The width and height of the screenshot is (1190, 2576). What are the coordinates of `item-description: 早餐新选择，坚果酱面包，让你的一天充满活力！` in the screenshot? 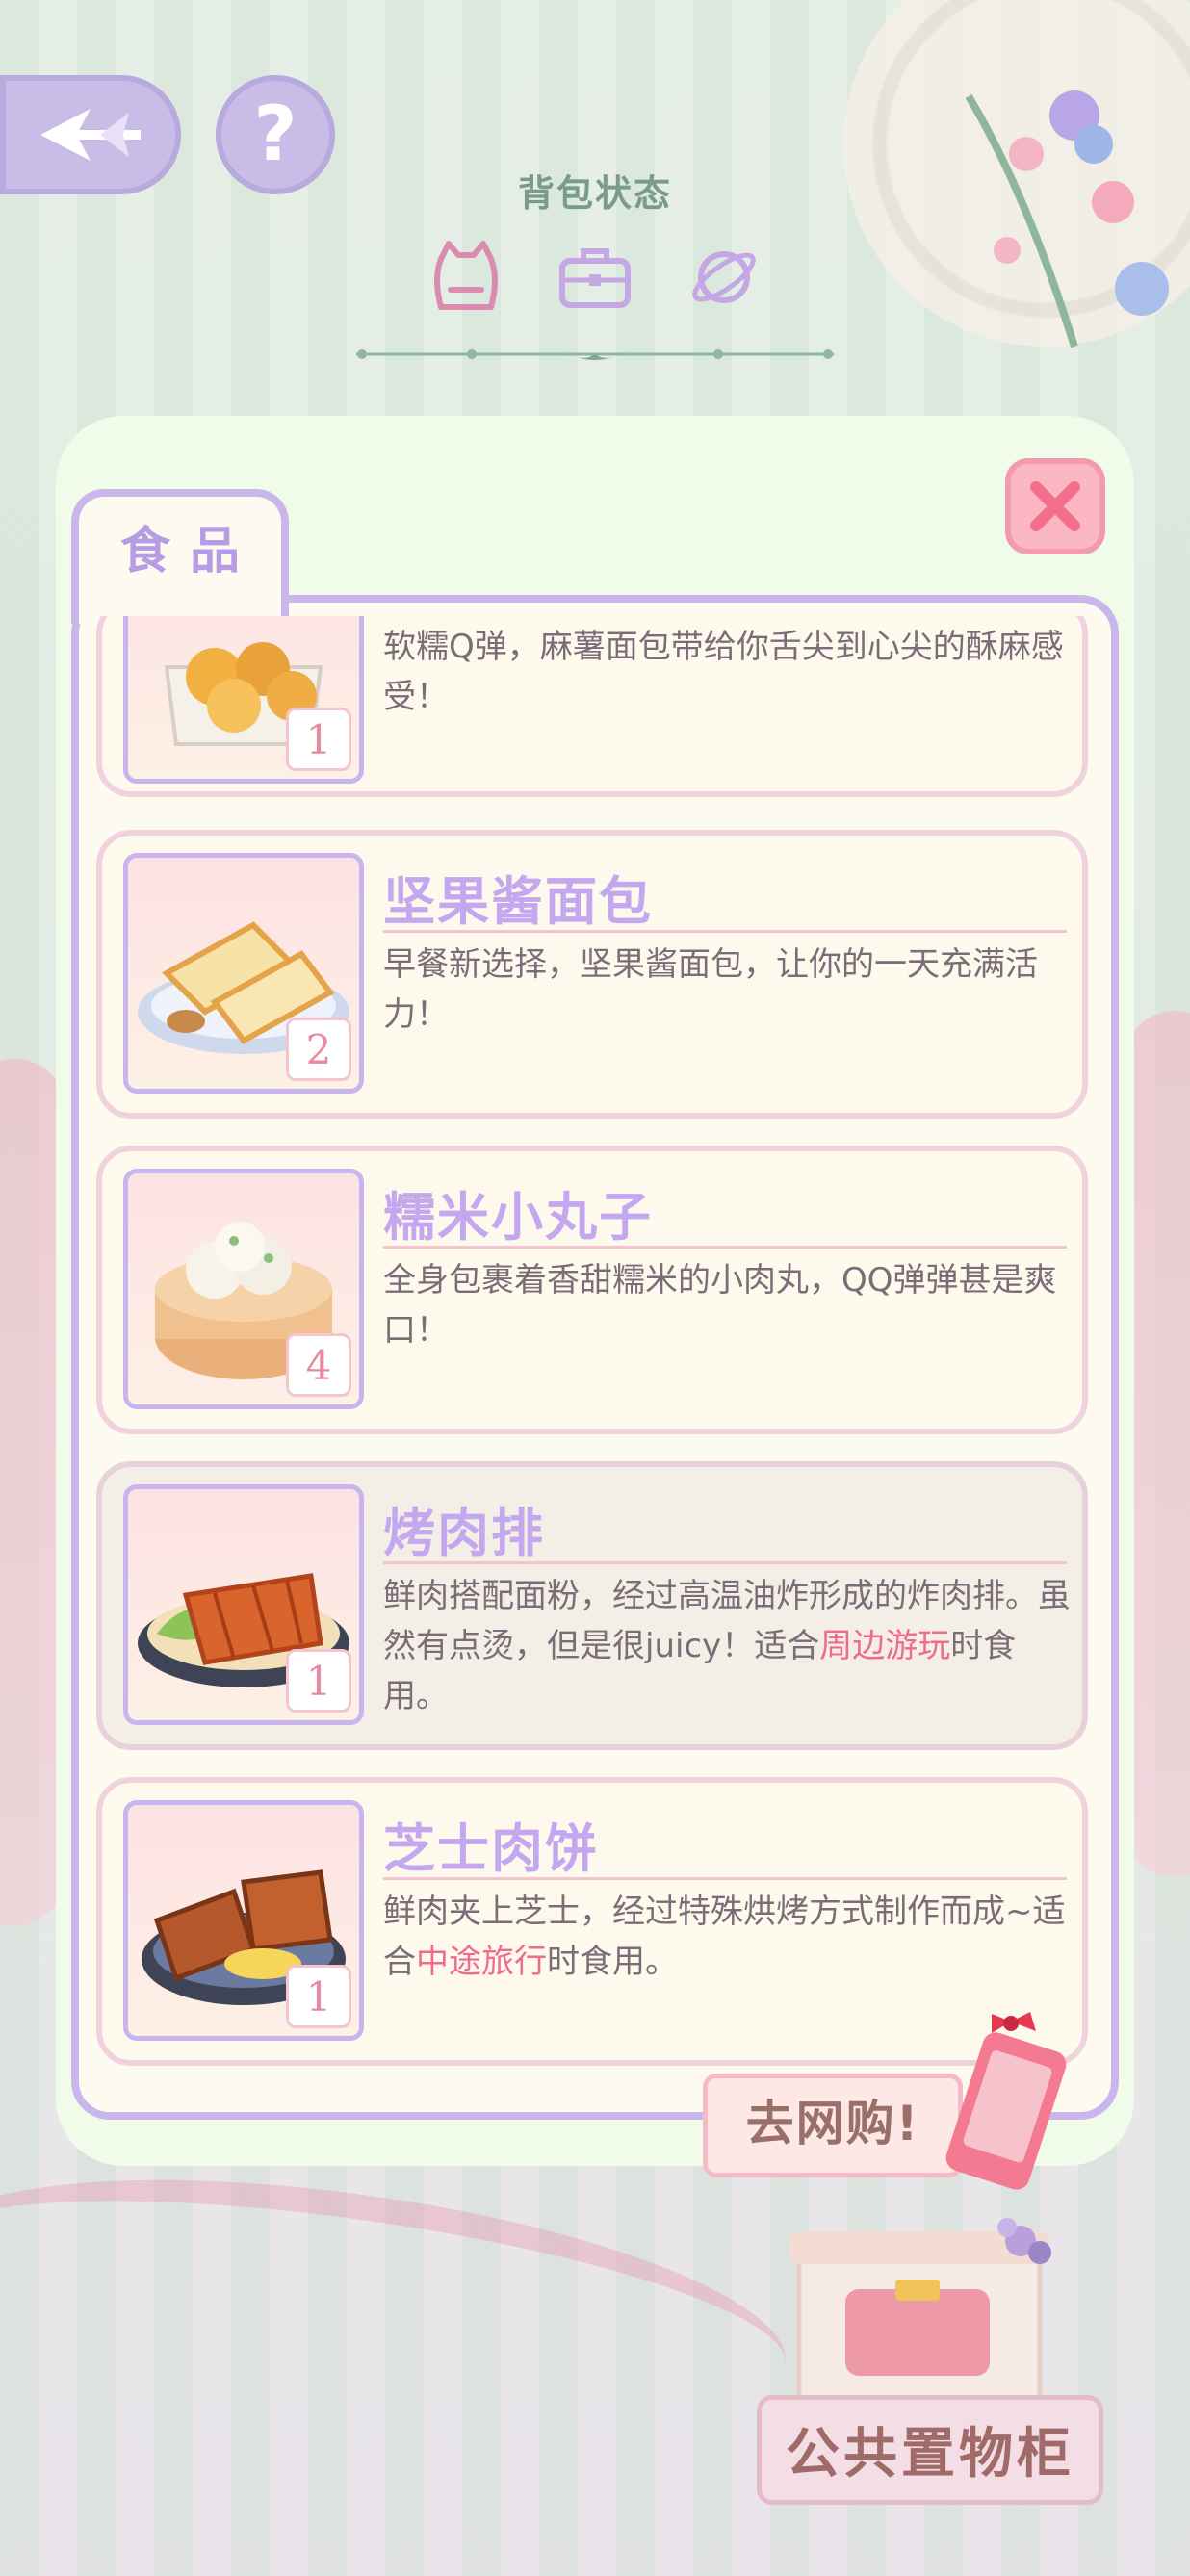 It's located at (711, 989).